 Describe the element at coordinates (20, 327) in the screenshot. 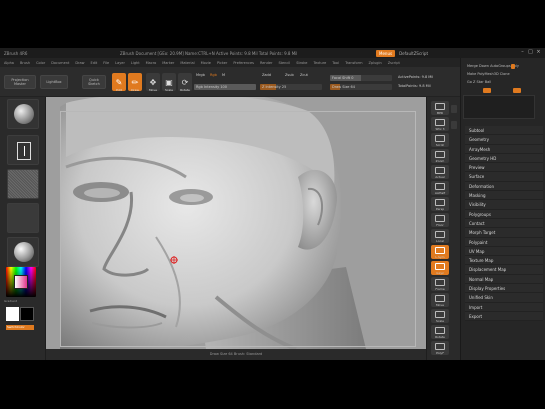

I see `switch-color-button: SwitchColor` at that location.